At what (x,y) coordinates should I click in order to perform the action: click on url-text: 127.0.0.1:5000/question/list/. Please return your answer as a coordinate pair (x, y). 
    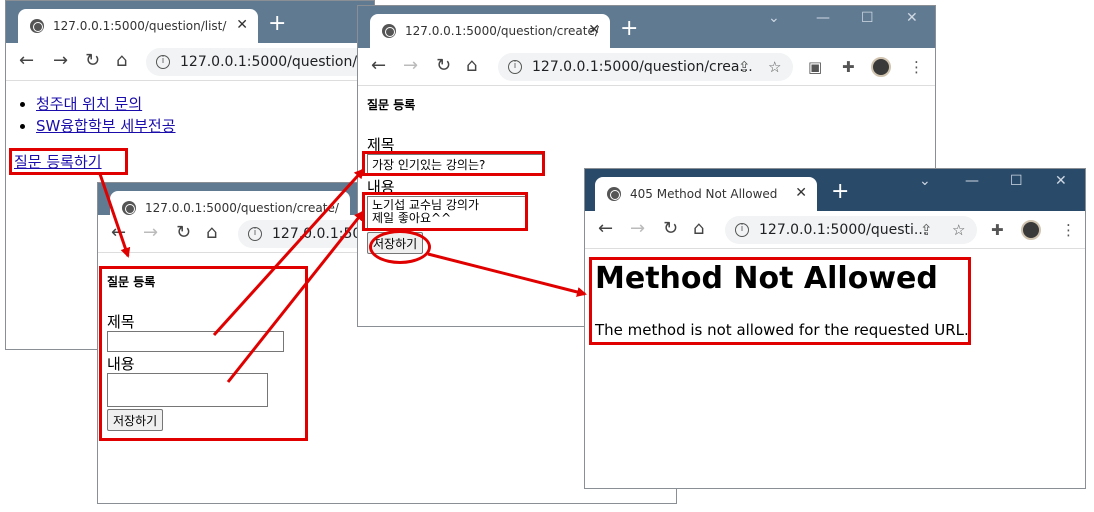
    Looking at the image, I should click on (277, 62).